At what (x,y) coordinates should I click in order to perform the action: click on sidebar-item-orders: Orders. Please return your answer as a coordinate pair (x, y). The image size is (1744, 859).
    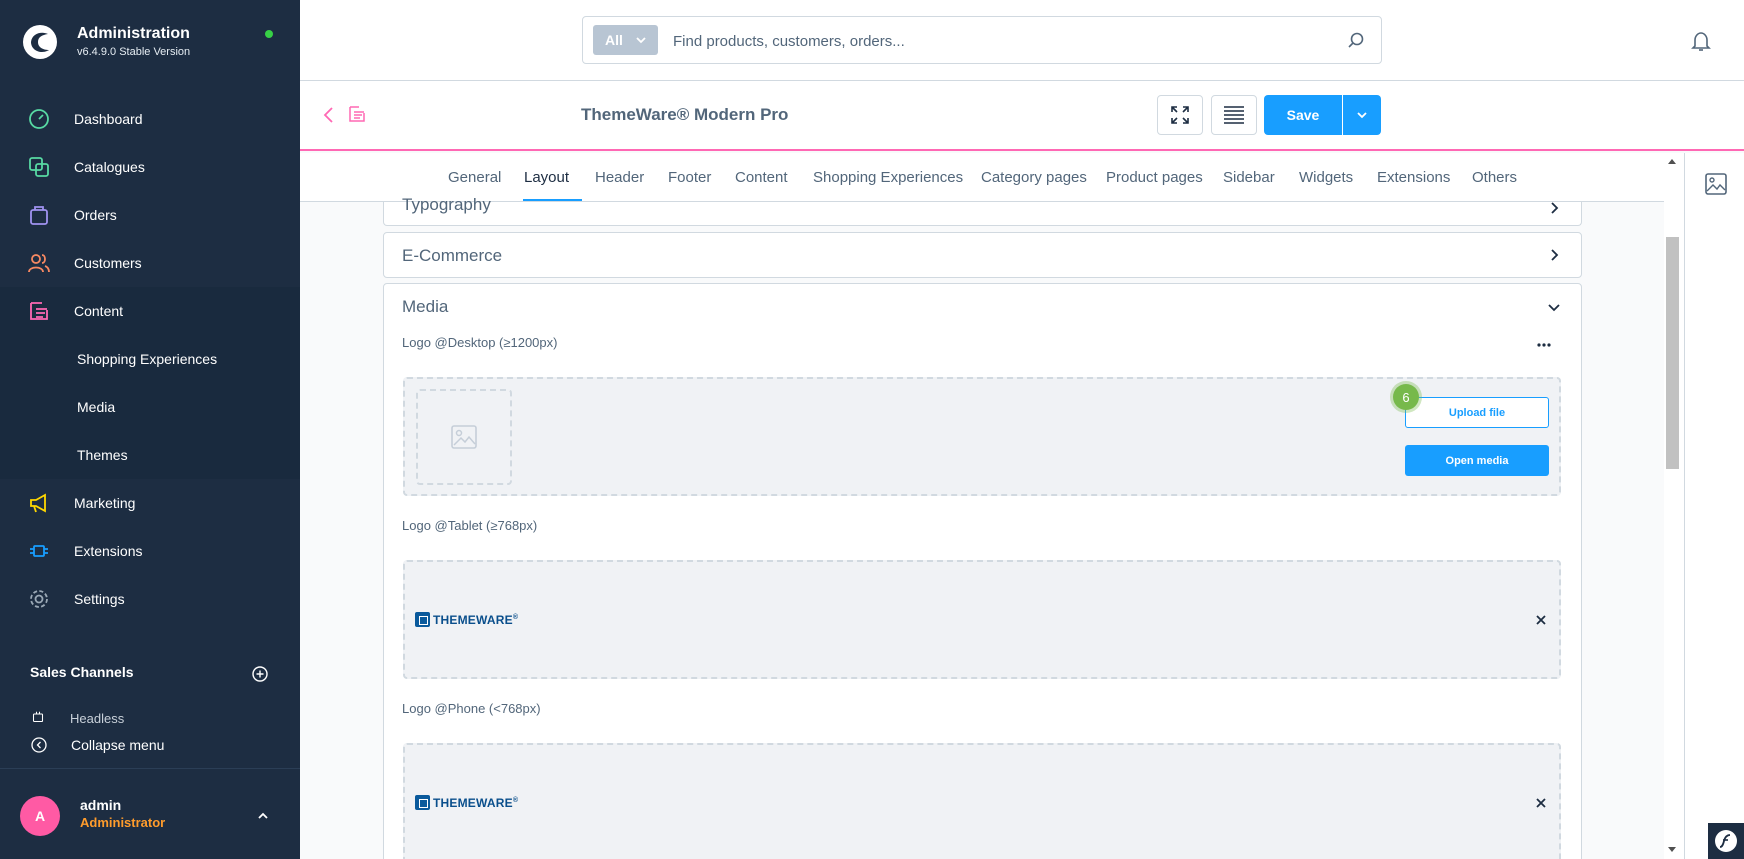
    Looking at the image, I should click on (150, 215).